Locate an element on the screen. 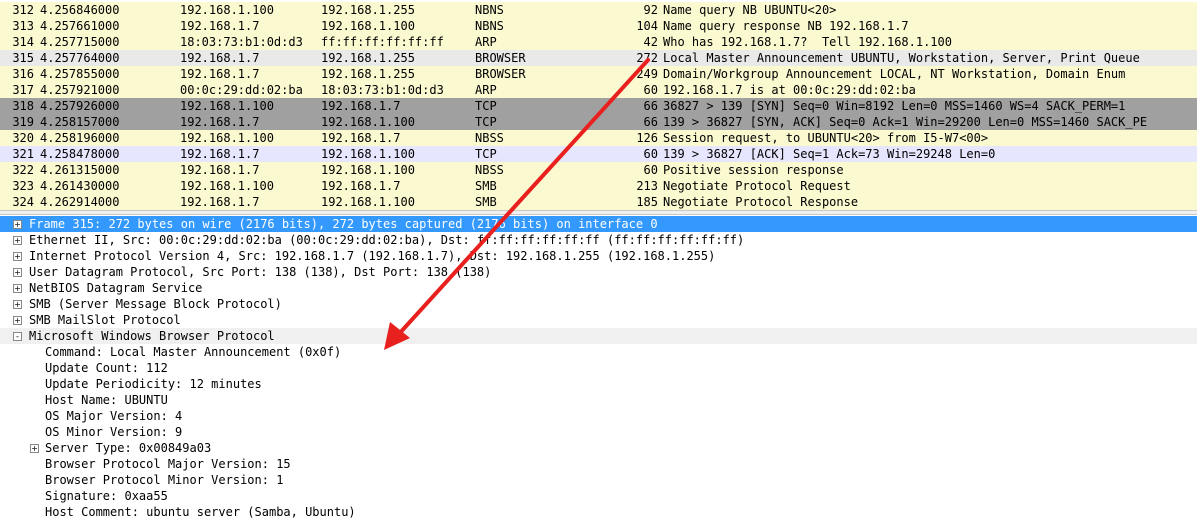  packet-src-cell: 00:0c:29:dd:02:ba is located at coordinates (241, 90).